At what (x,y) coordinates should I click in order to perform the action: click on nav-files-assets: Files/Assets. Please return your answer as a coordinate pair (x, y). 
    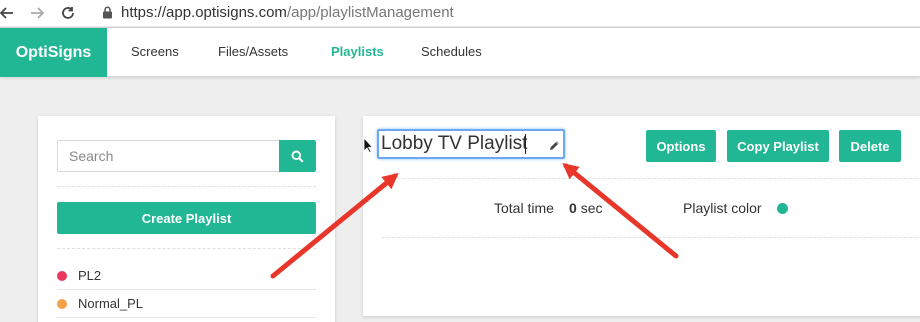
    Looking at the image, I should click on (253, 51).